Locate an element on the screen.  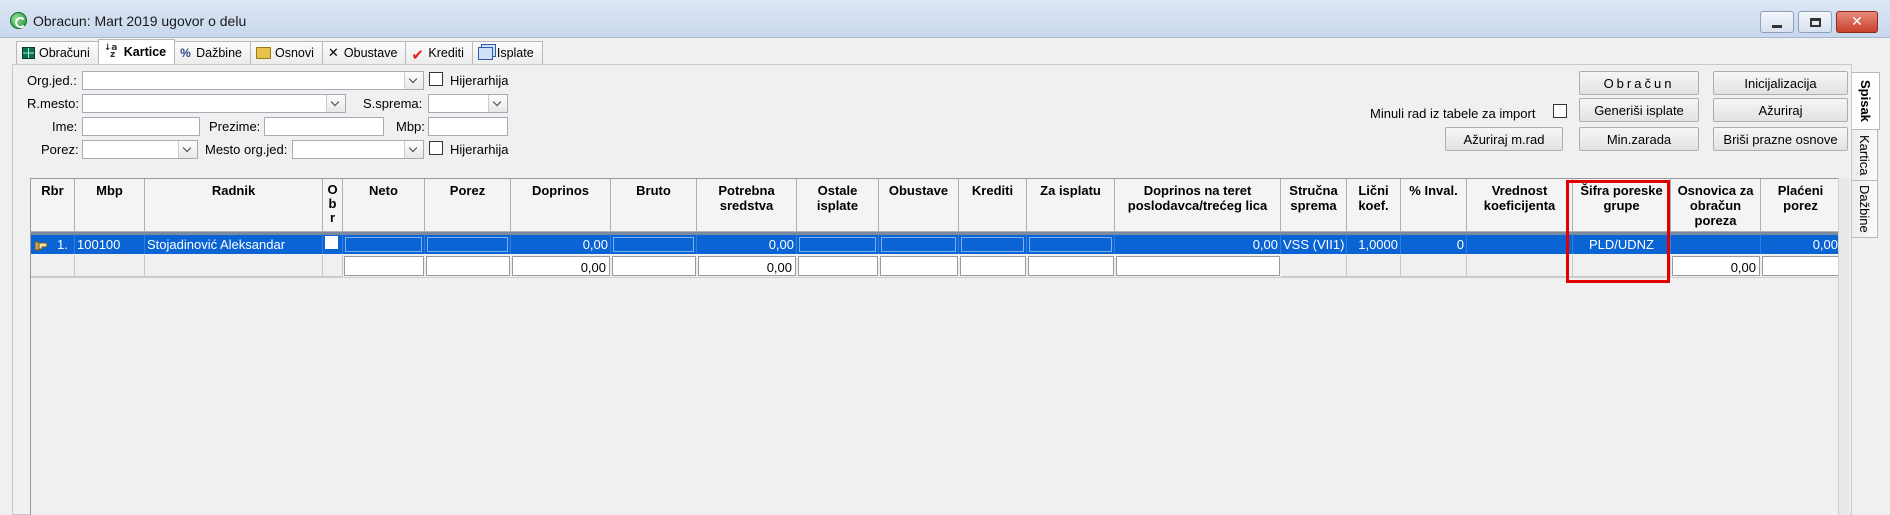
col-header-placeni-porez: Plaćeni porez is located at coordinates (1801, 205).